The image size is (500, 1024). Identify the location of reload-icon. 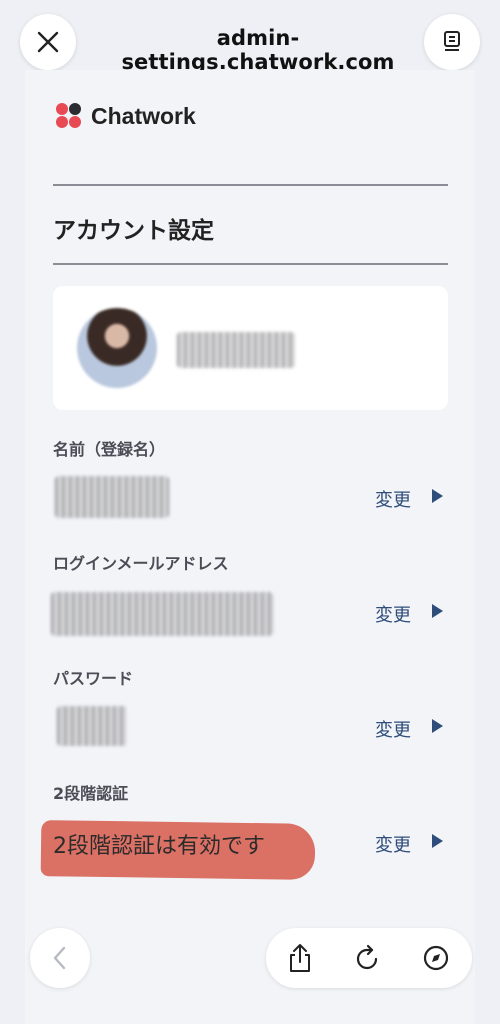
(367, 957).